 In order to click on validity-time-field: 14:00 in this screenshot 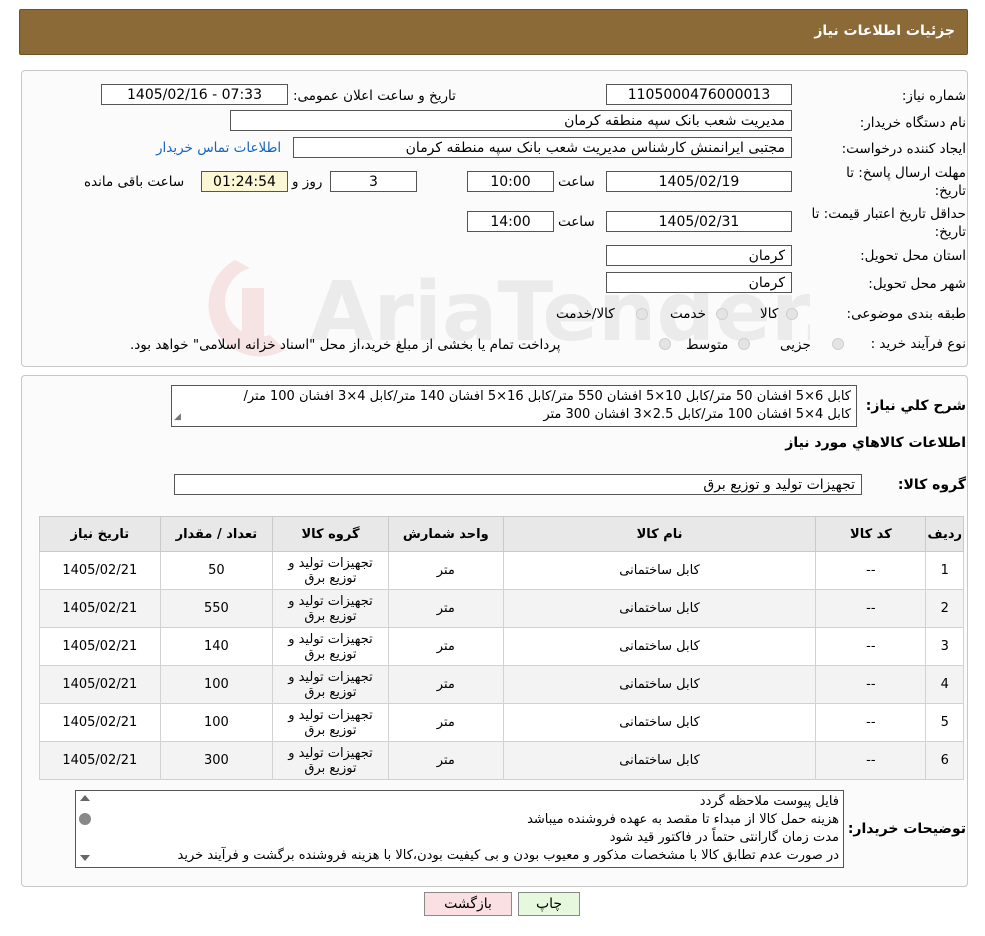, I will do `click(510, 221)`.